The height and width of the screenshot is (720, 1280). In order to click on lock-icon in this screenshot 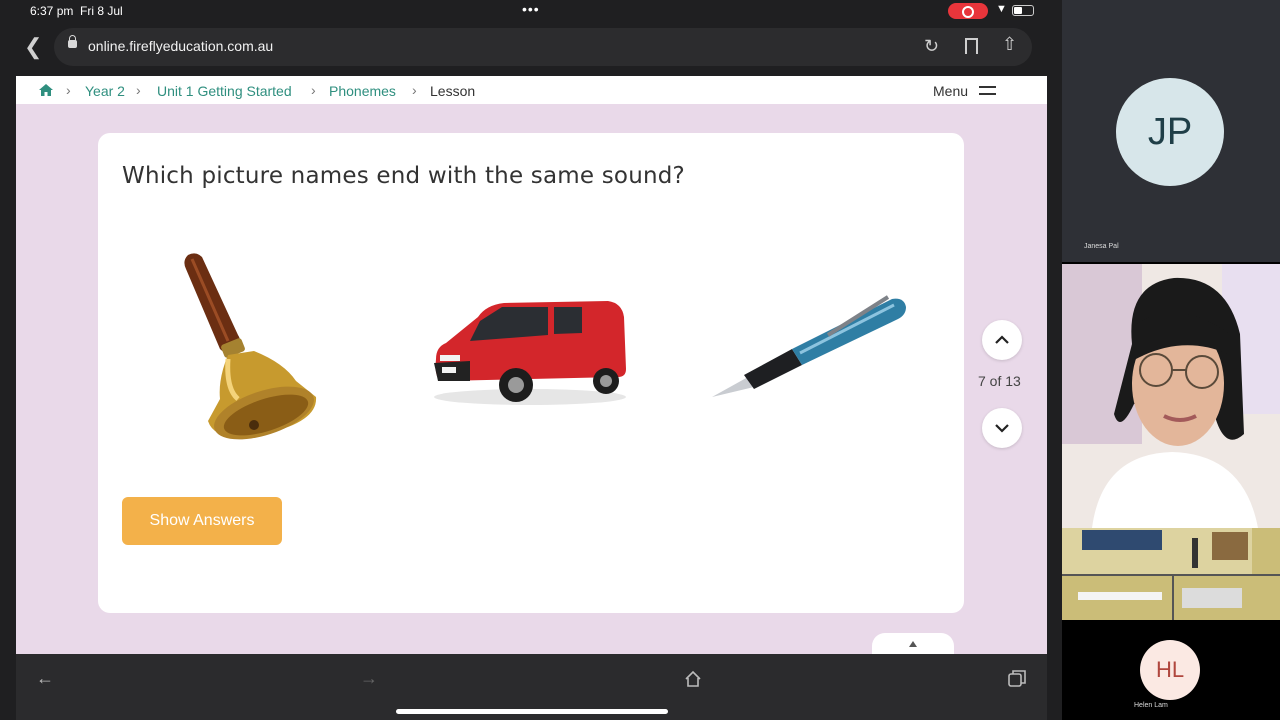, I will do `click(72, 41)`.